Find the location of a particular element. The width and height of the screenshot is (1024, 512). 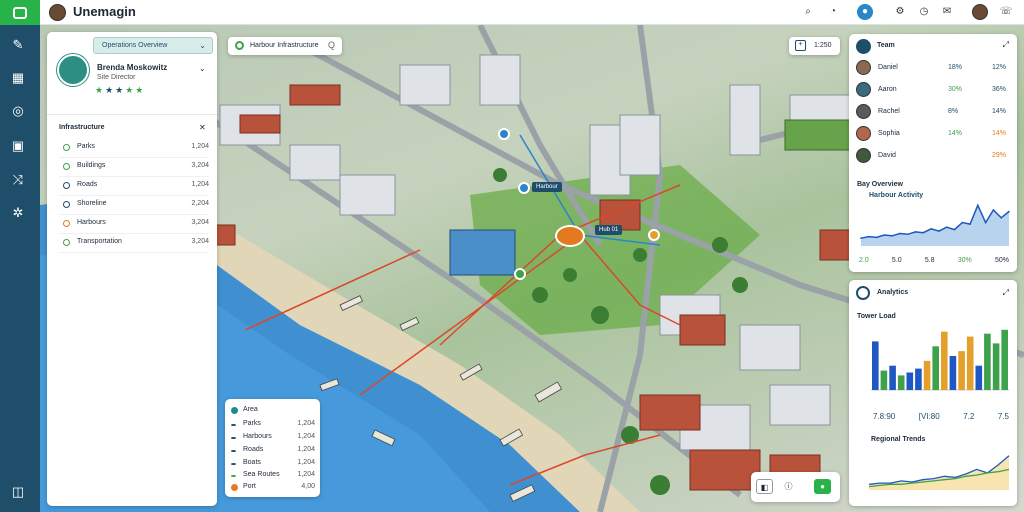

top-bar: Unemagin ⌕ ◔ ● ⚙ ◷ ✉ ☏ is located at coordinates (532, 12).